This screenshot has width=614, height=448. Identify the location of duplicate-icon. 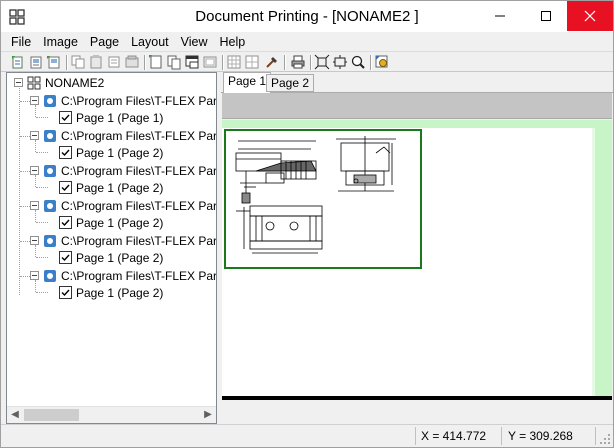
(174, 62).